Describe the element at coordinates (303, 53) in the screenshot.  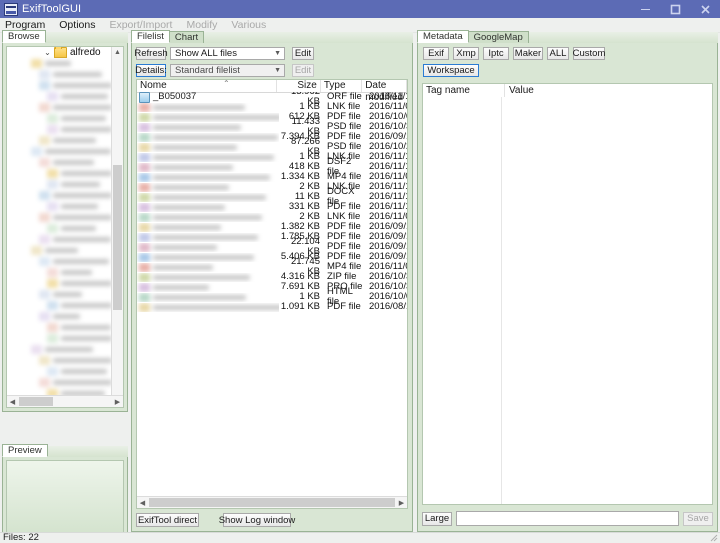
I see `filter-edit-button: Edit` at that location.